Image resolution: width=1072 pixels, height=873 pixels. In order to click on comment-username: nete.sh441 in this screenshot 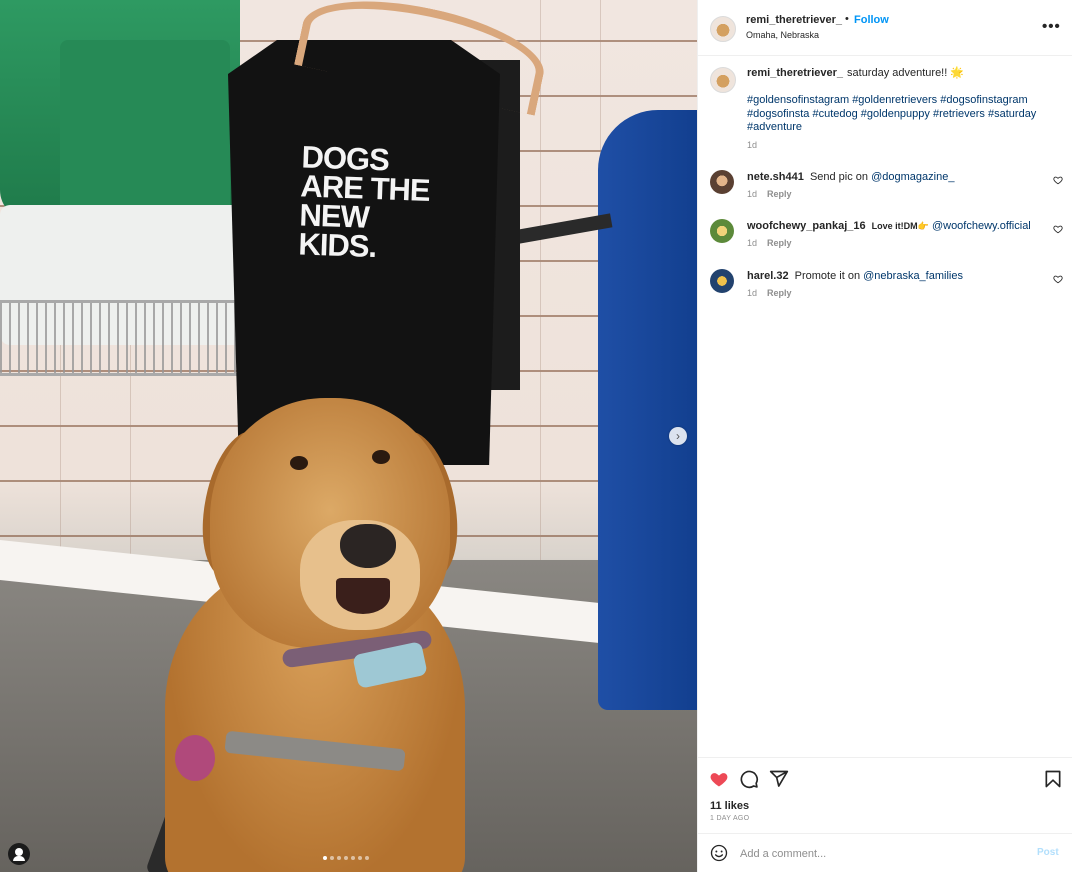, I will do `click(775, 177)`.